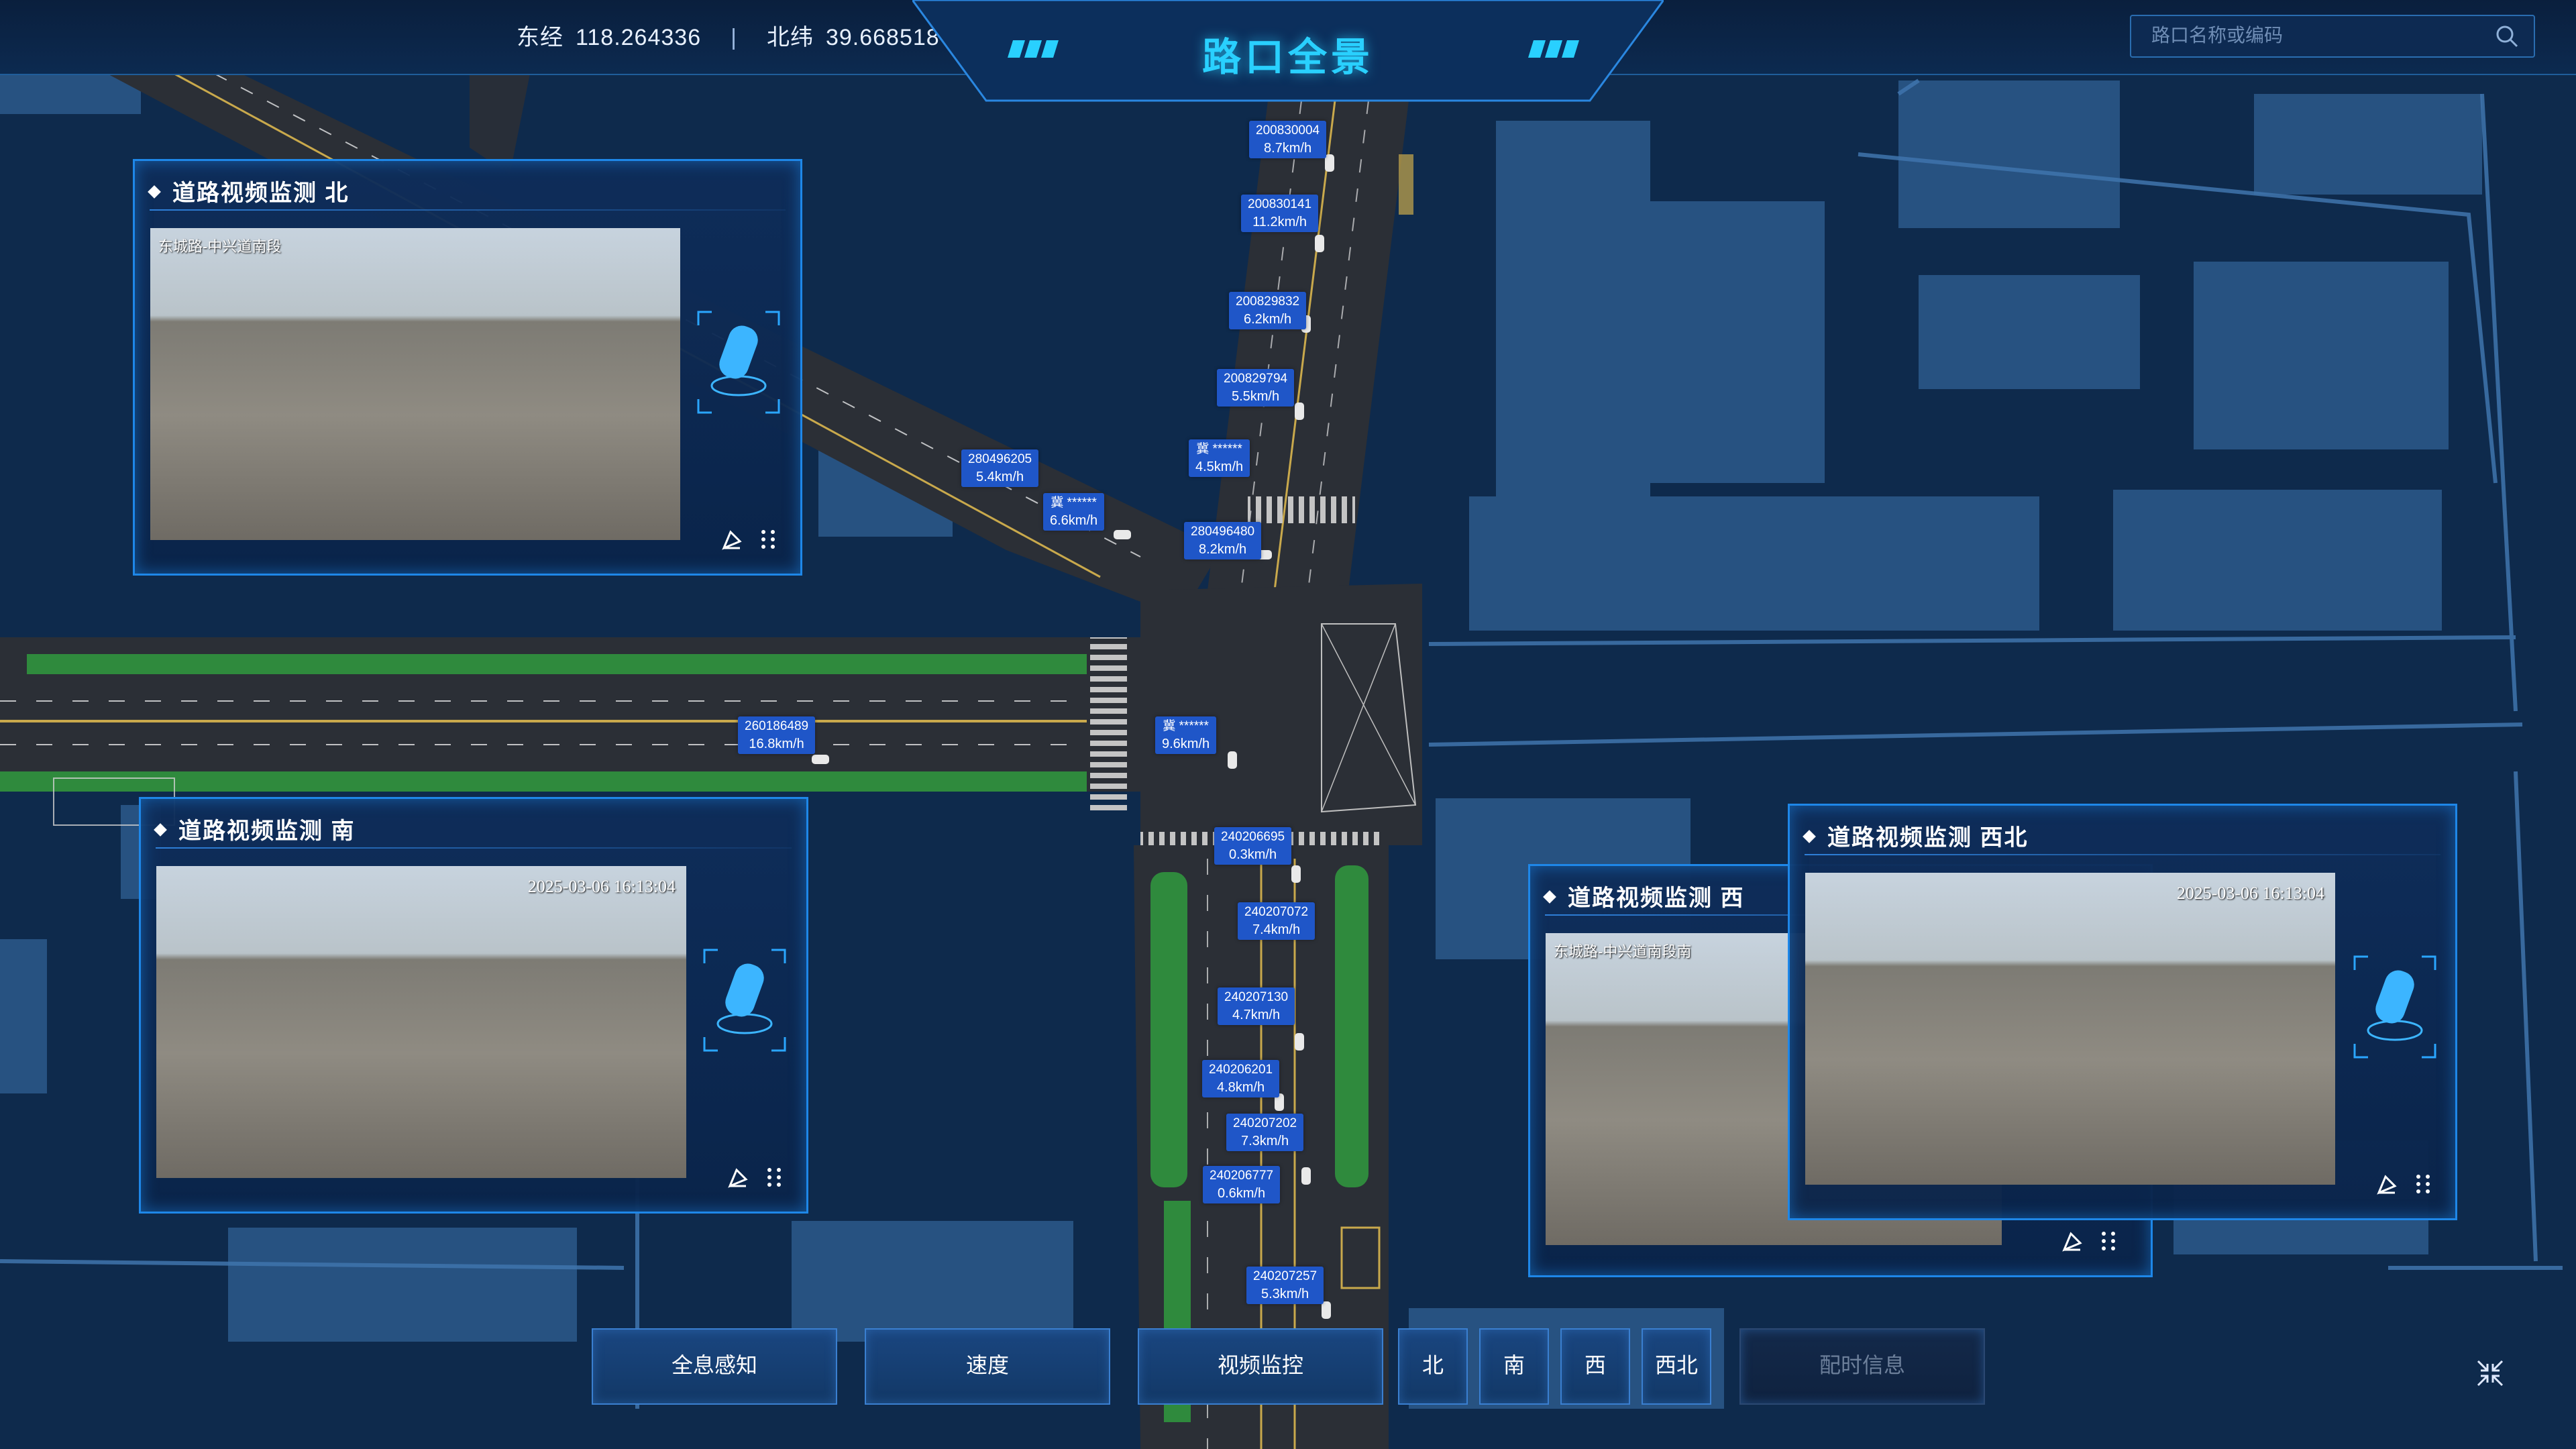  I want to click on collapse-arrows-icon, so click(2490, 1373).